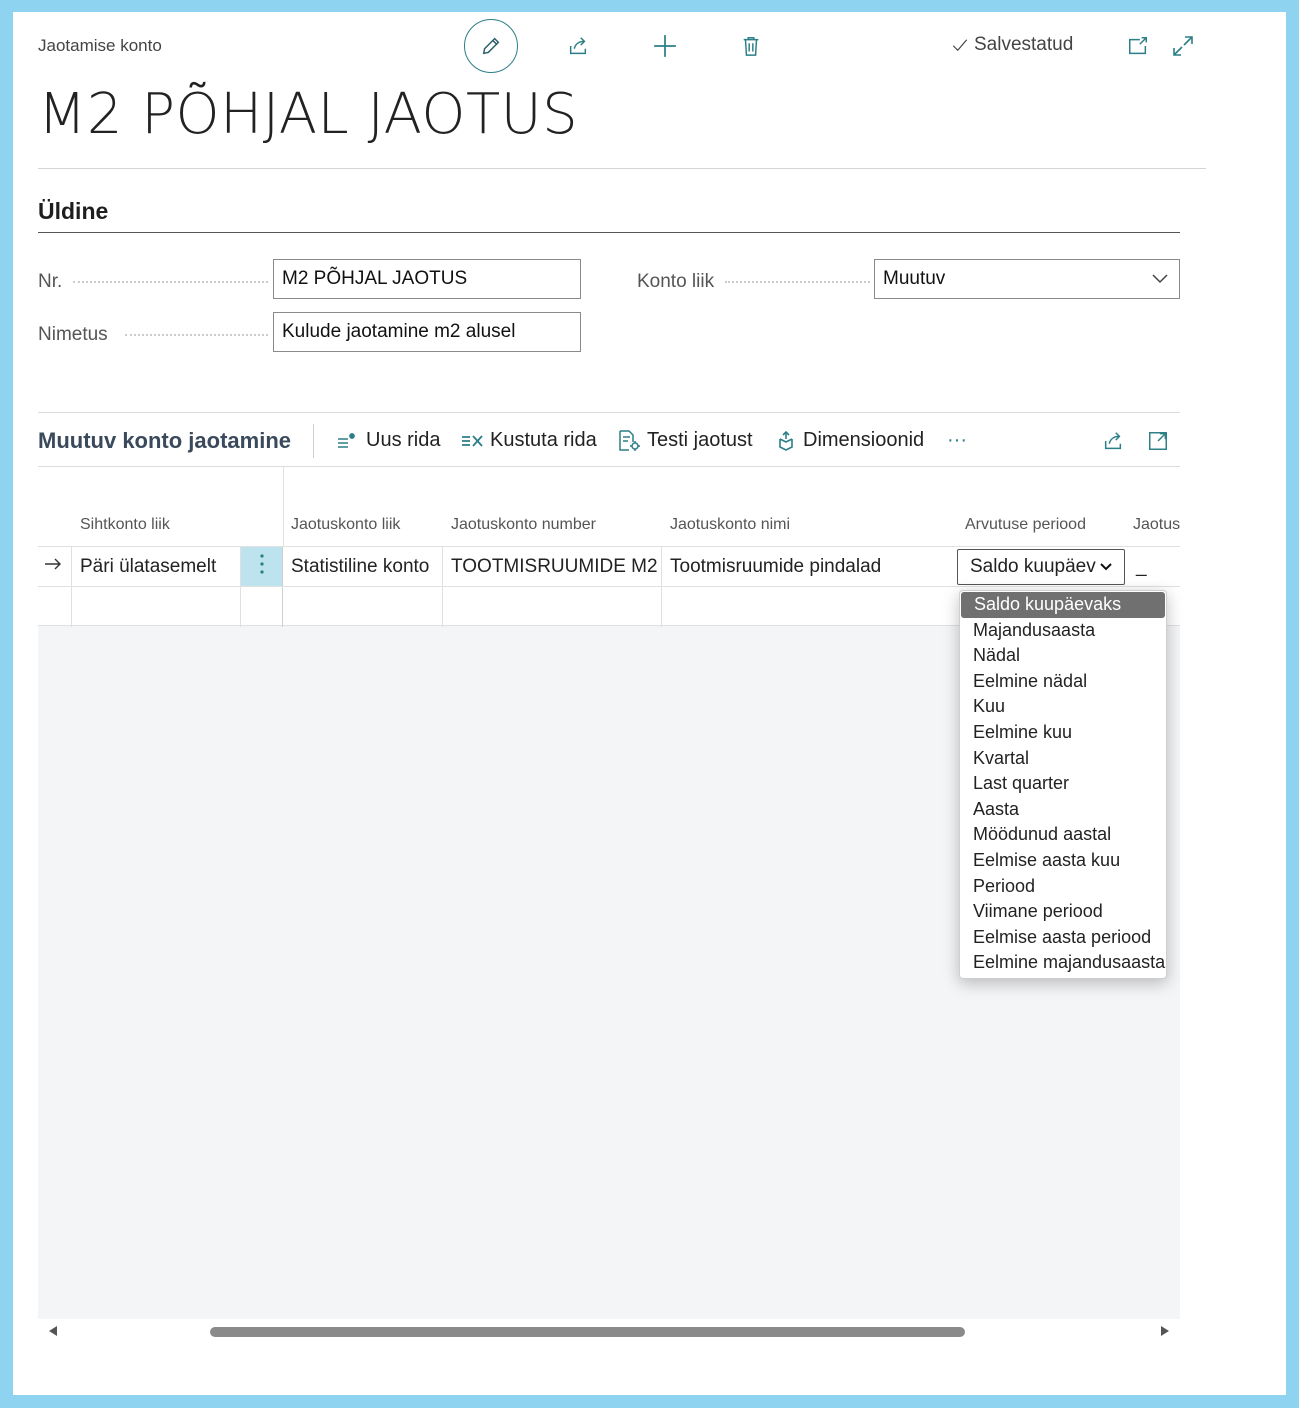 Image resolution: width=1299 pixels, height=1408 pixels. What do you see at coordinates (1027, 279) in the screenshot?
I see `account-type-select: Muutuv` at bounding box center [1027, 279].